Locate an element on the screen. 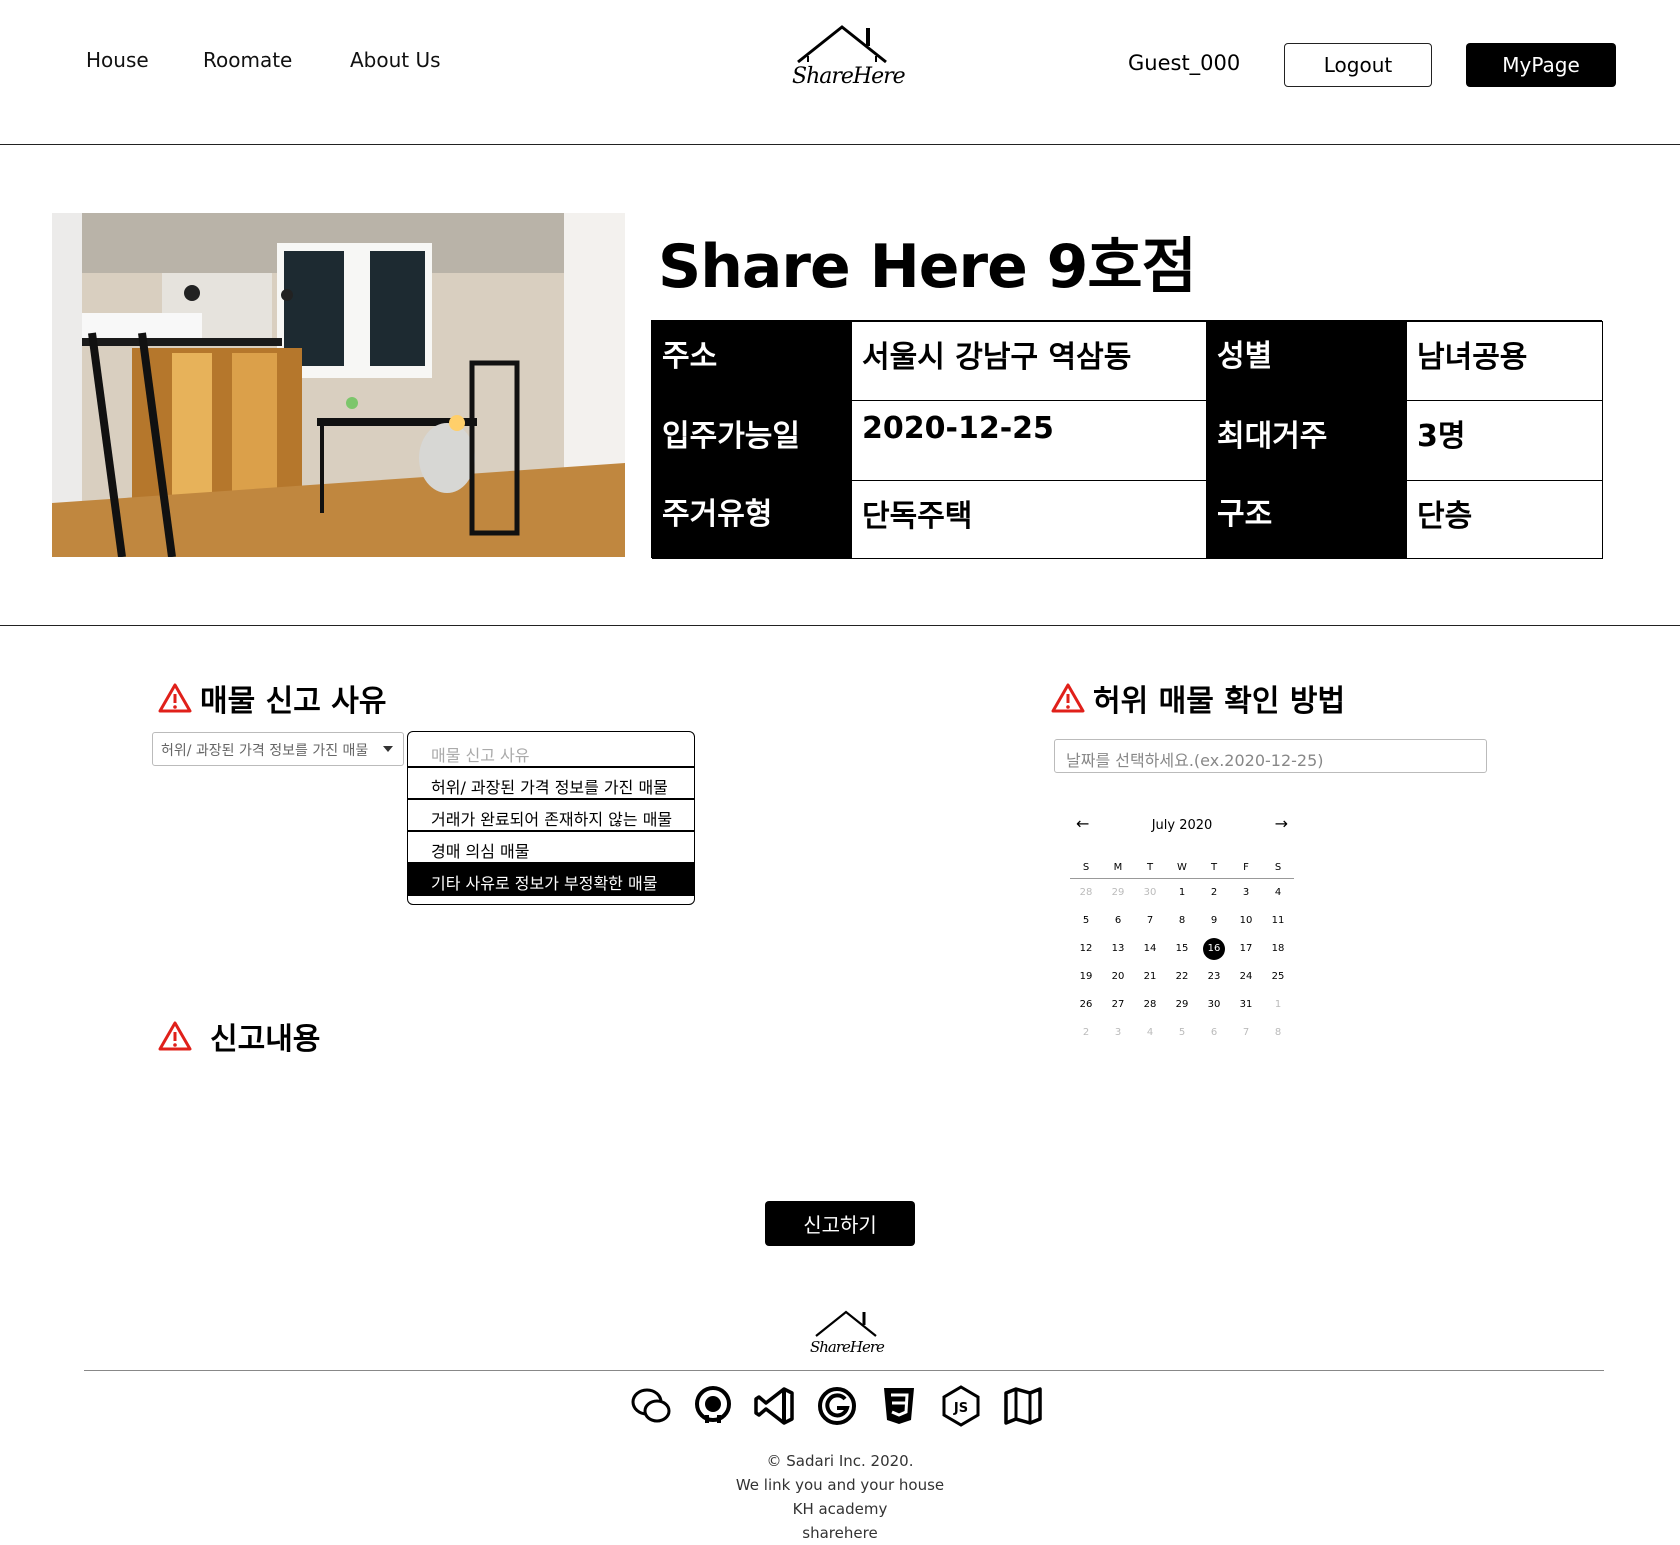 Image resolution: width=1680 pixels, height=1545 pixels. type-key: 주거유형 is located at coordinates (717, 514).